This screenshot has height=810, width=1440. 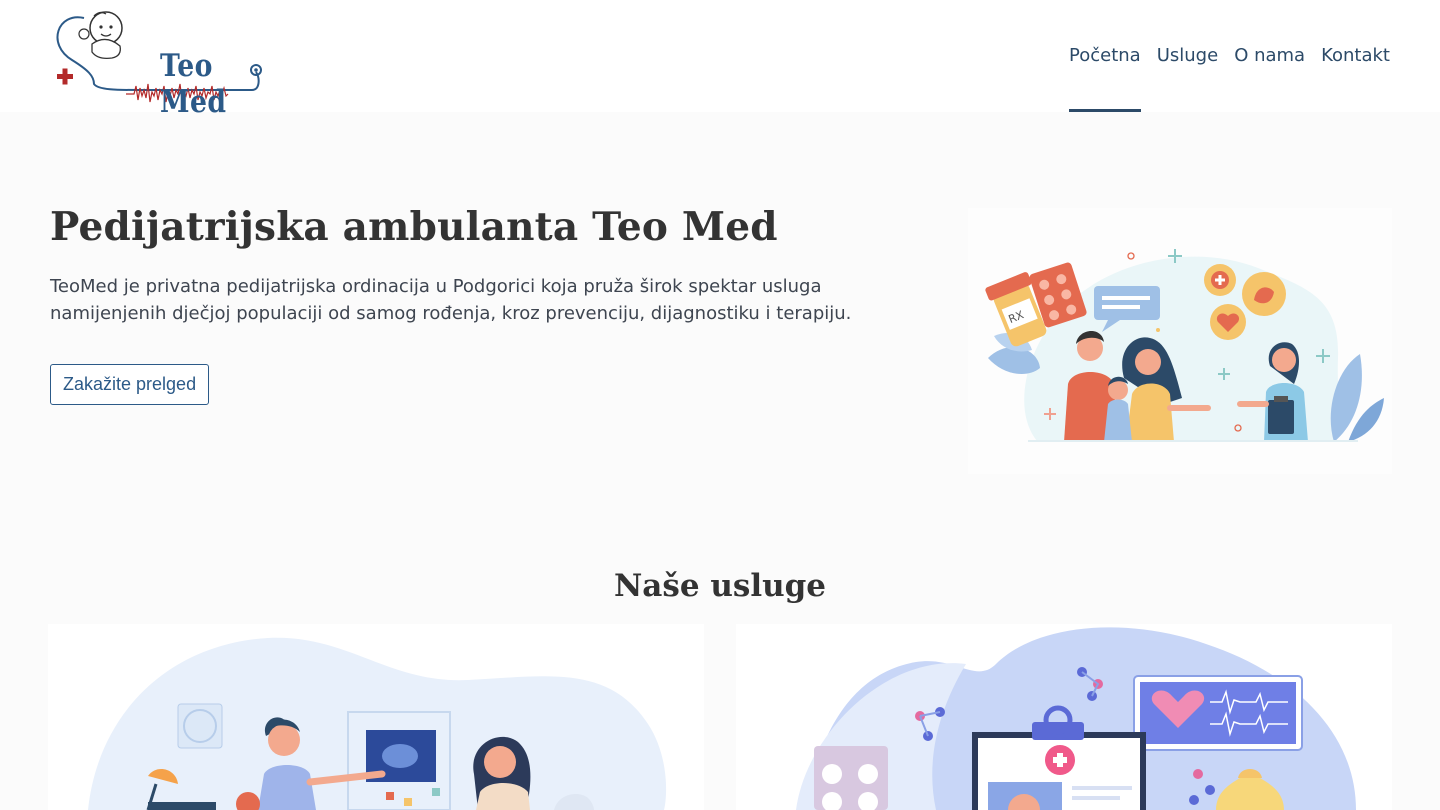 What do you see at coordinates (193, 84) in the screenshot?
I see `logo-text: Teo Med` at bounding box center [193, 84].